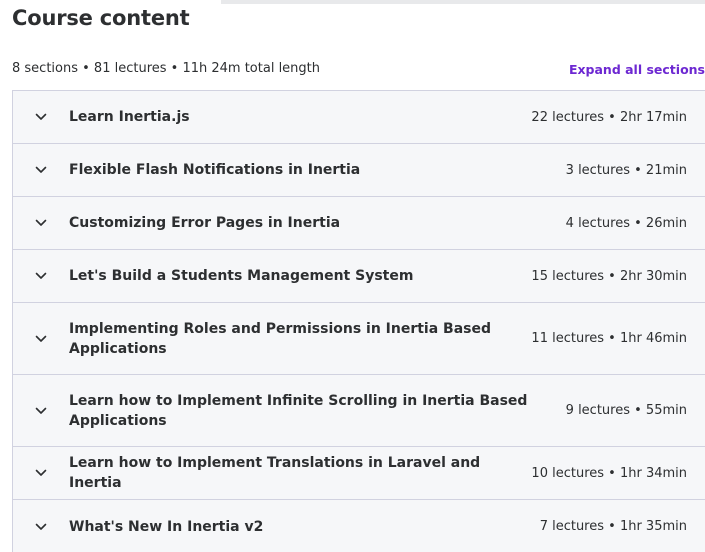  What do you see at coordinates (613, 526) in the screenshot?
I see `section-meta: 7 lectures • 1hr 35min` at bounding box center [613, 526].